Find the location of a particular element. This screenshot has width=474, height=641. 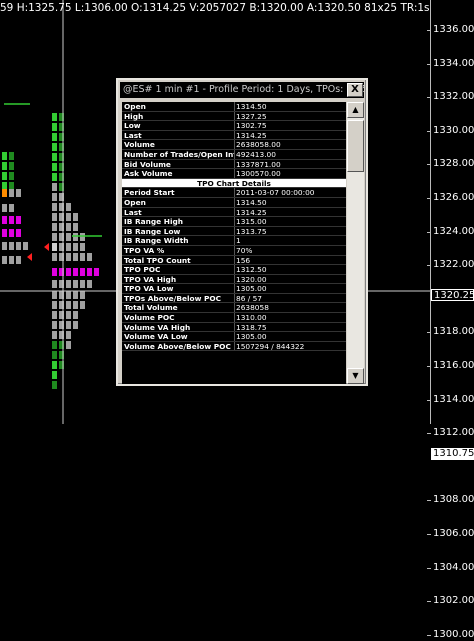

row-value: 1312.50 is located at coordinates (251, 270).